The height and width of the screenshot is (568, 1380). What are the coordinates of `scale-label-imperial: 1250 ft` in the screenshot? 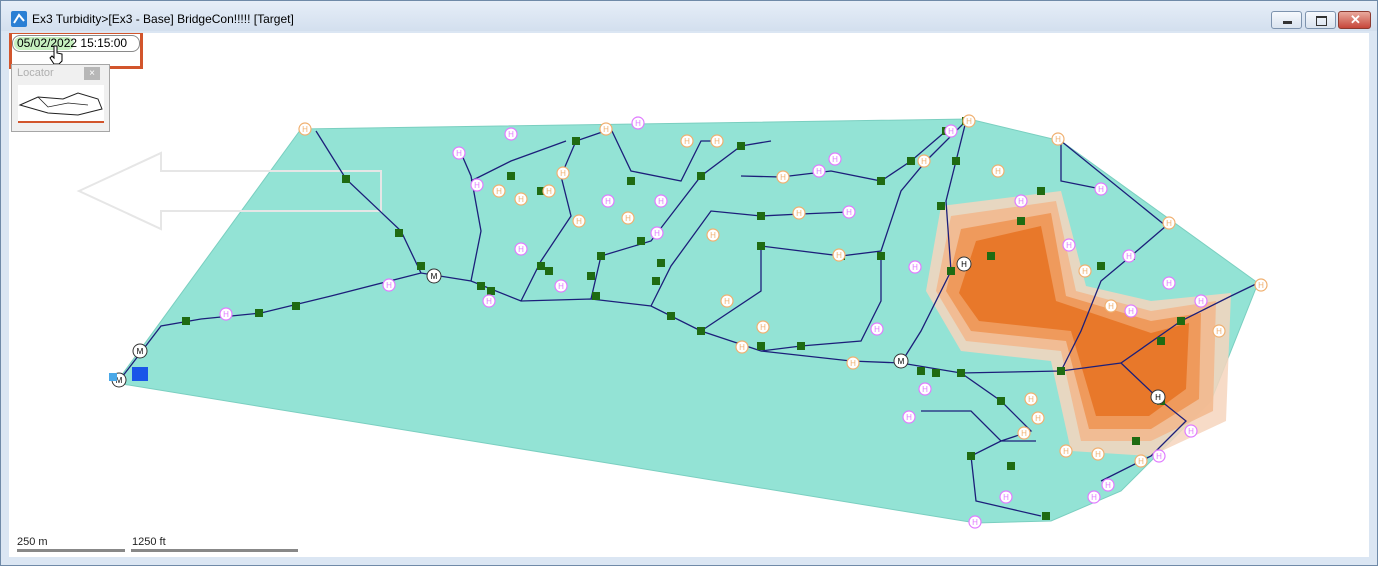 It's located at (149, 542).